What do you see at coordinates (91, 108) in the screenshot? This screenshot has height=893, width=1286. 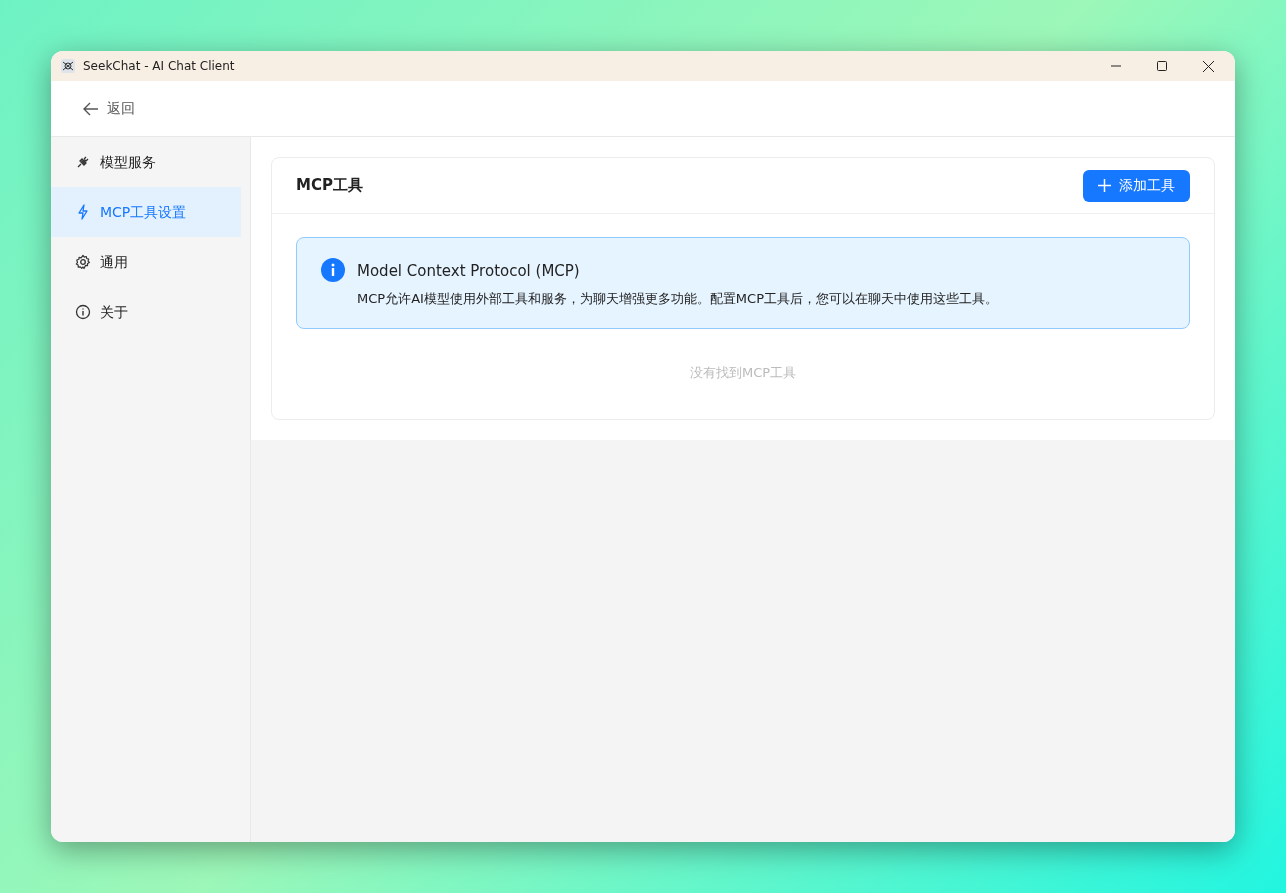 I see `back-arrow-icon` at bounding box center [91, 108].